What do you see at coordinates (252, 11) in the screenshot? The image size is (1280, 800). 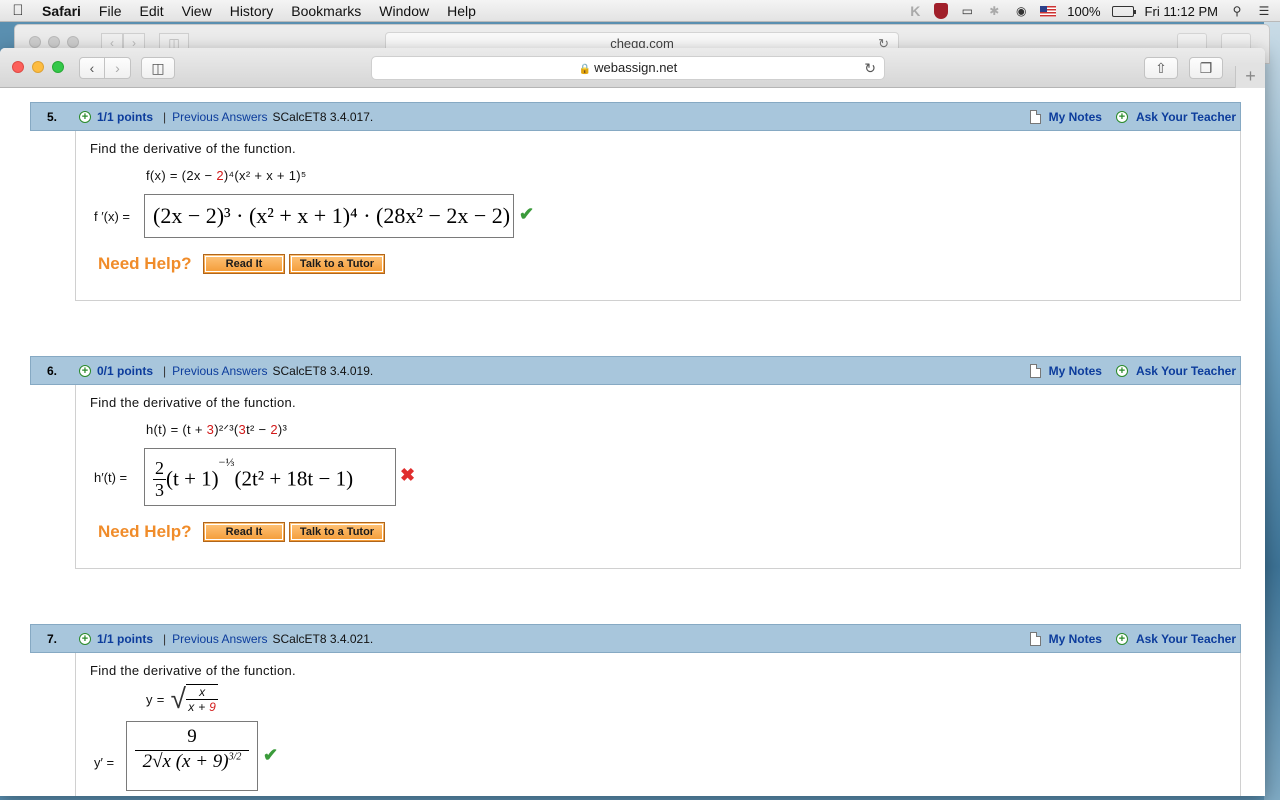 I see `menu-history: History` at bounding box center [252, 11].